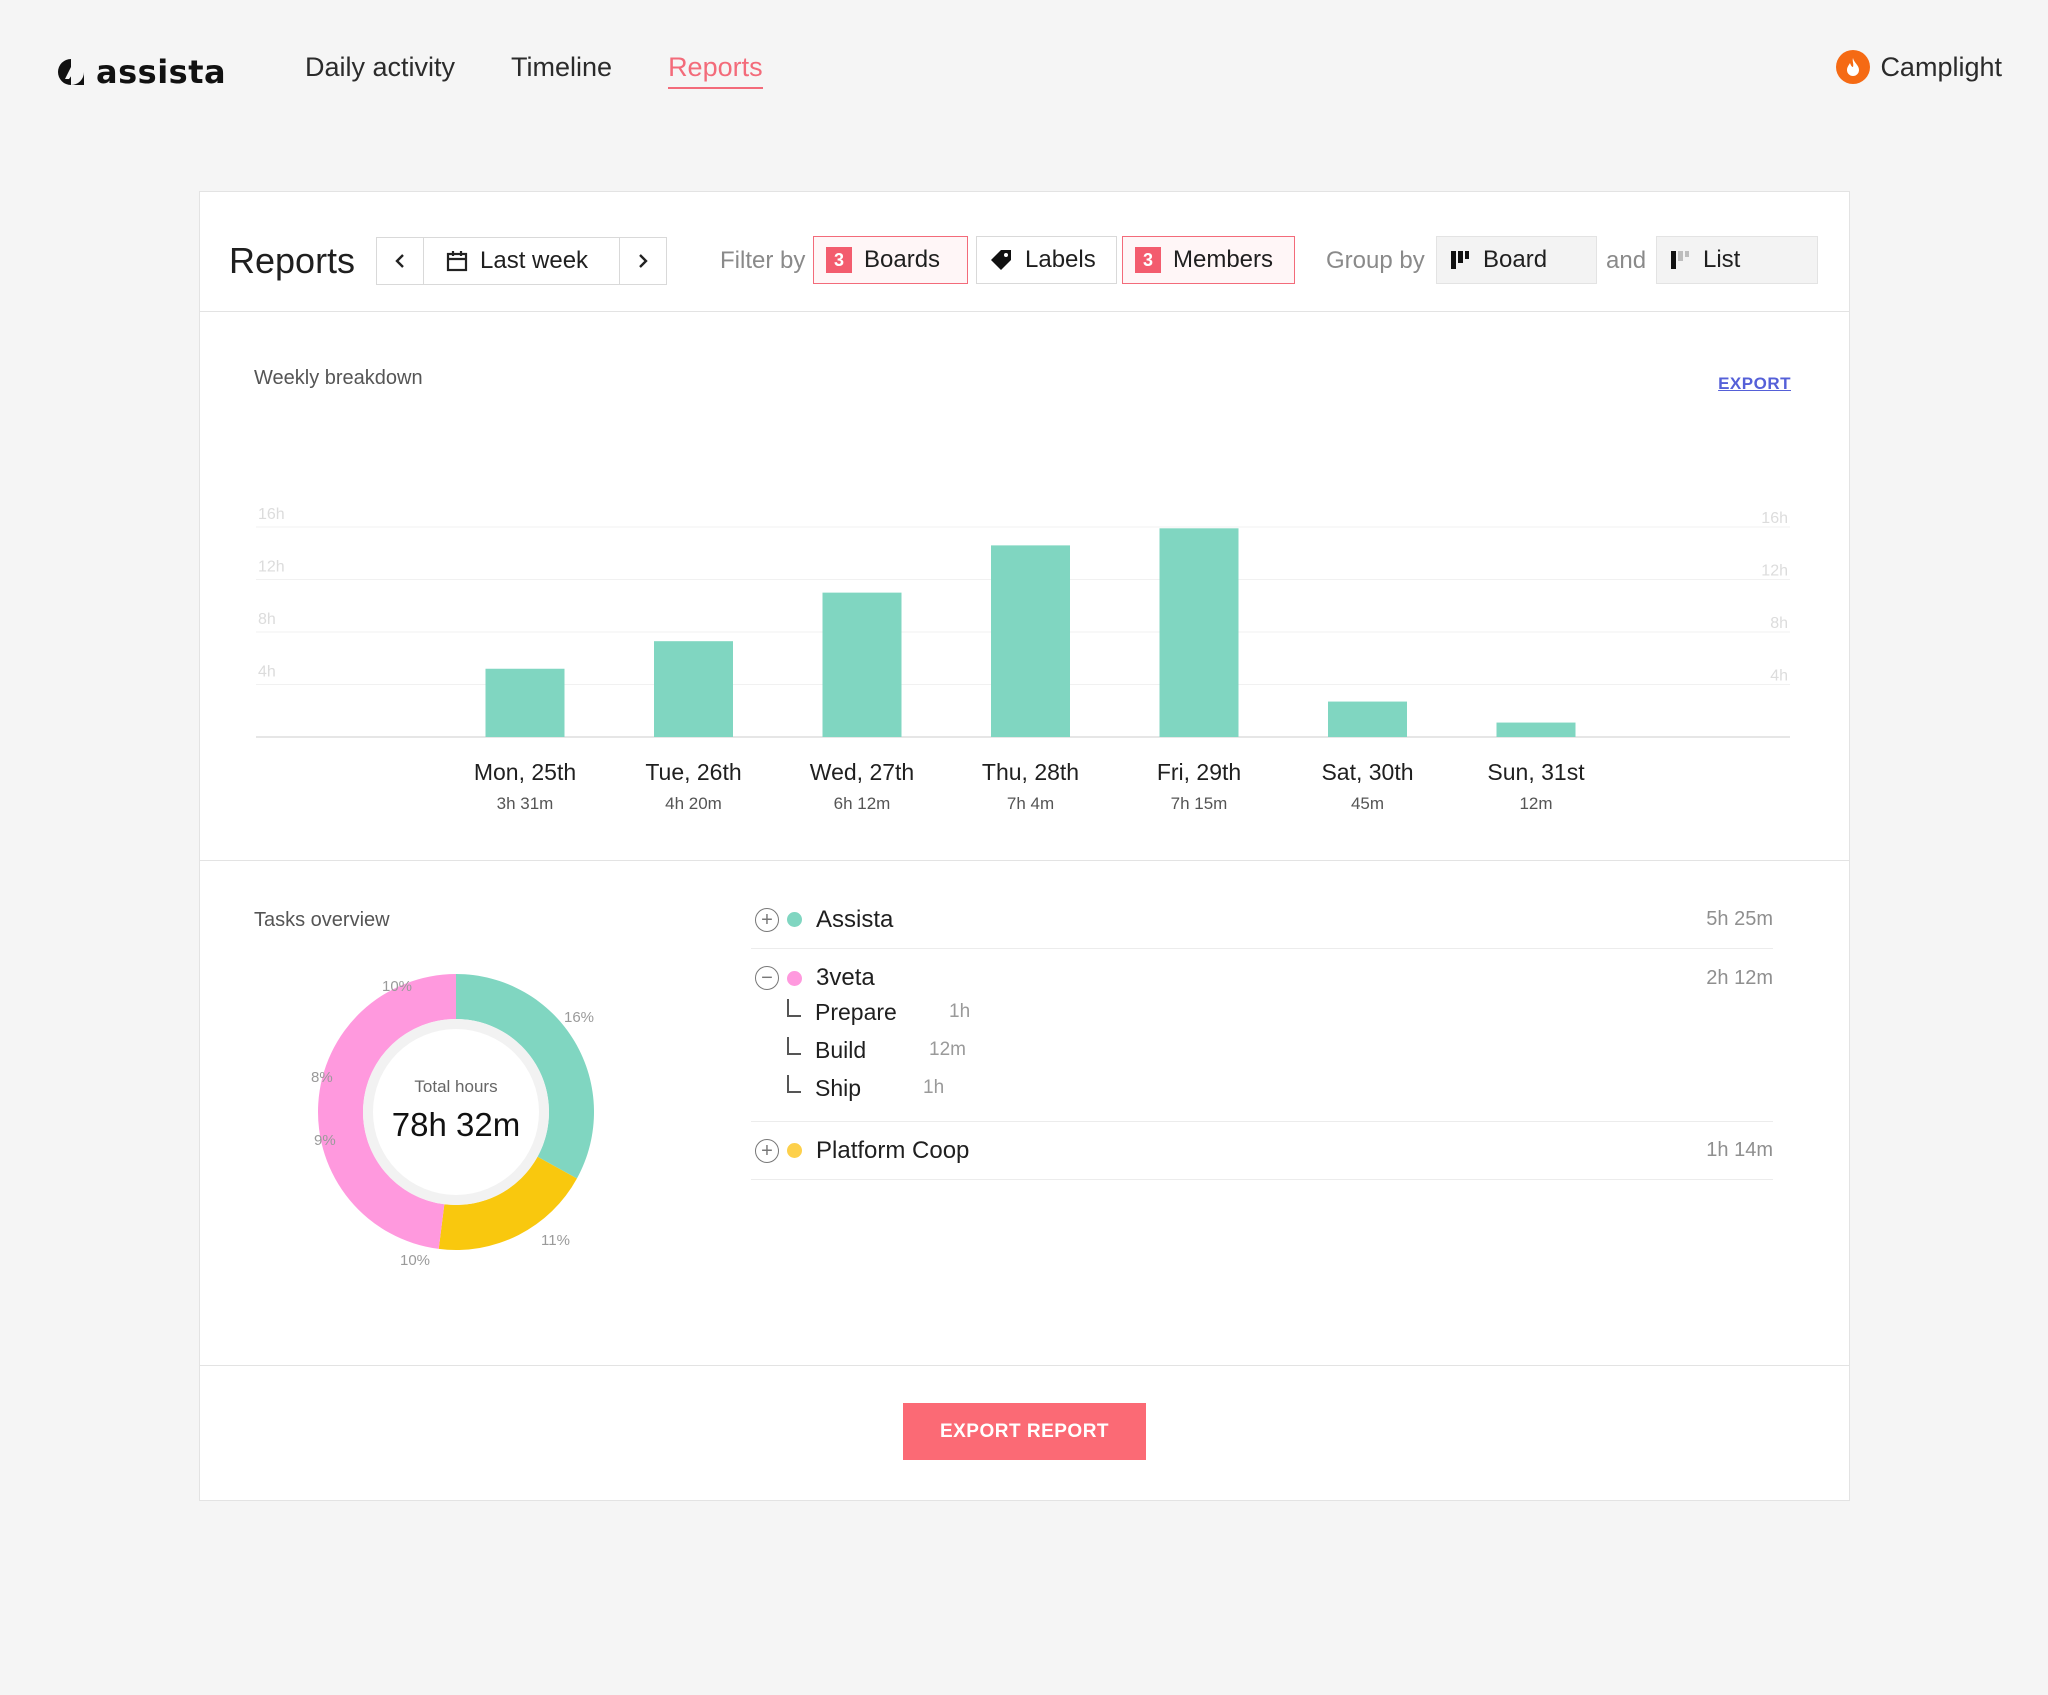 This screenshot has width=2048, height=1695. What do you see at coordinates (1367, 772) in the screenshot?
I see `x-tick-label: Sat, 30th` at bounding box center [1367, 772].